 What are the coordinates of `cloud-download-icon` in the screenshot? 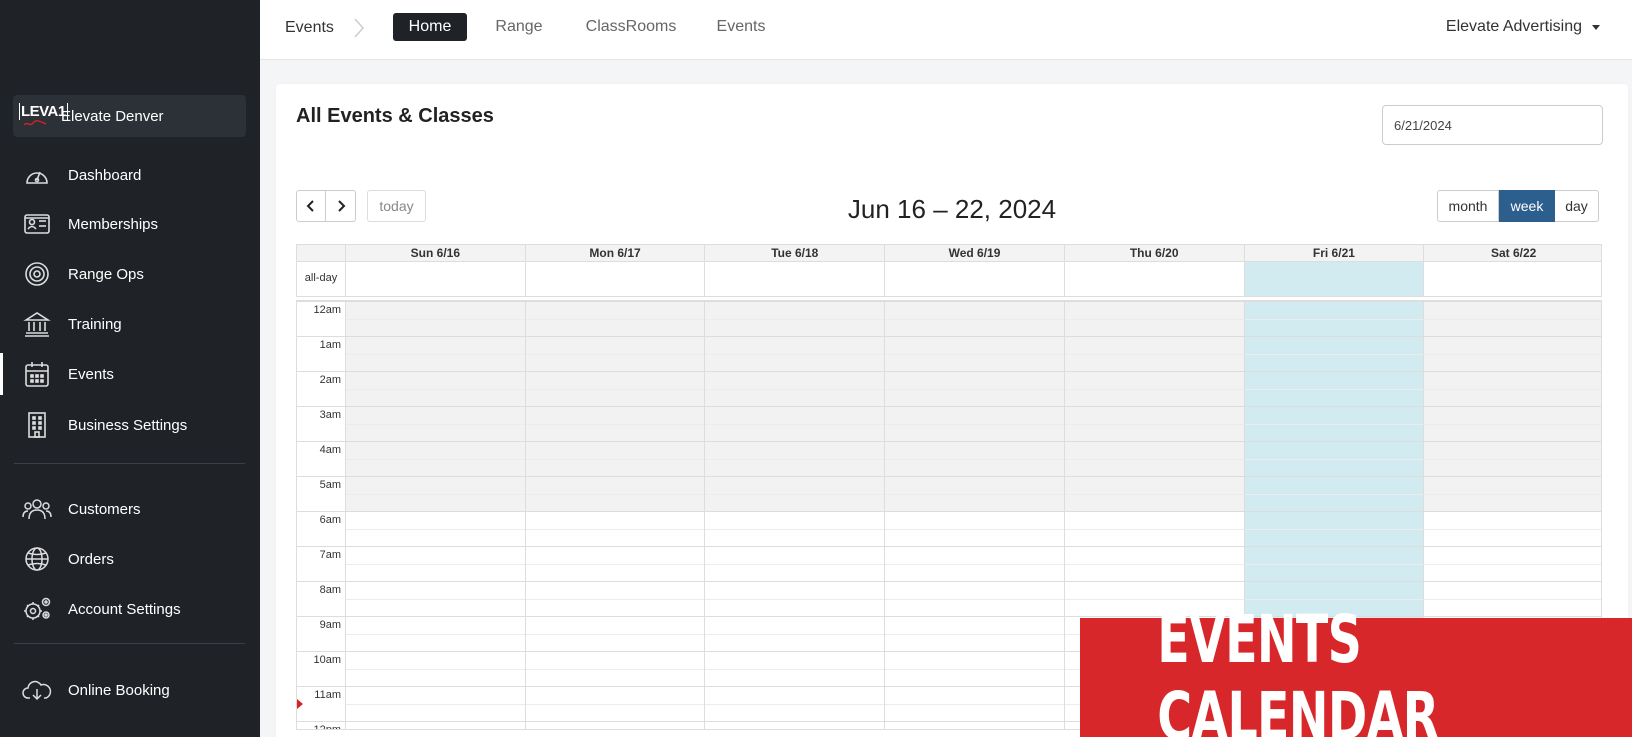 It's located at (37, 690).